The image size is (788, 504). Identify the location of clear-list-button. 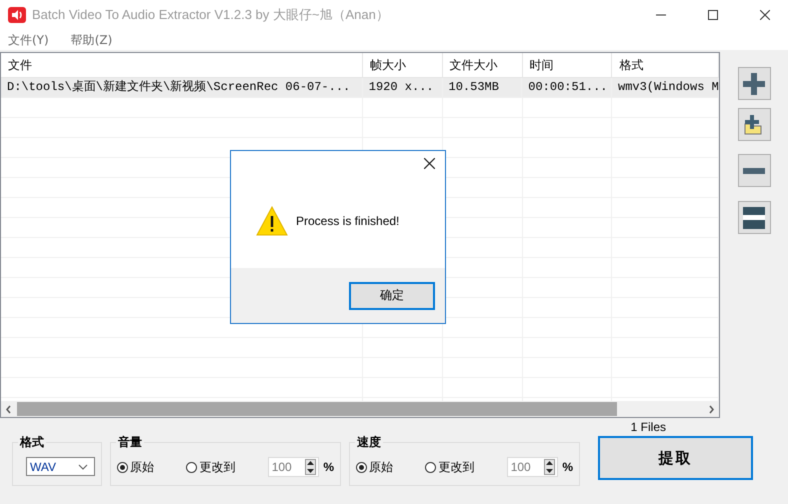
(754, 217).